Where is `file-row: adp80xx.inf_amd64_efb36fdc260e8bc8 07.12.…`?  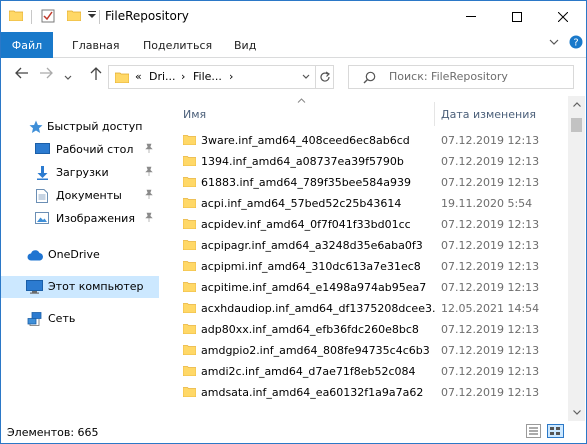 file-row: adp80xx.inf_amd64_efb36fdc260e8bc8 07.12.… is located at coordinates (367, 329).